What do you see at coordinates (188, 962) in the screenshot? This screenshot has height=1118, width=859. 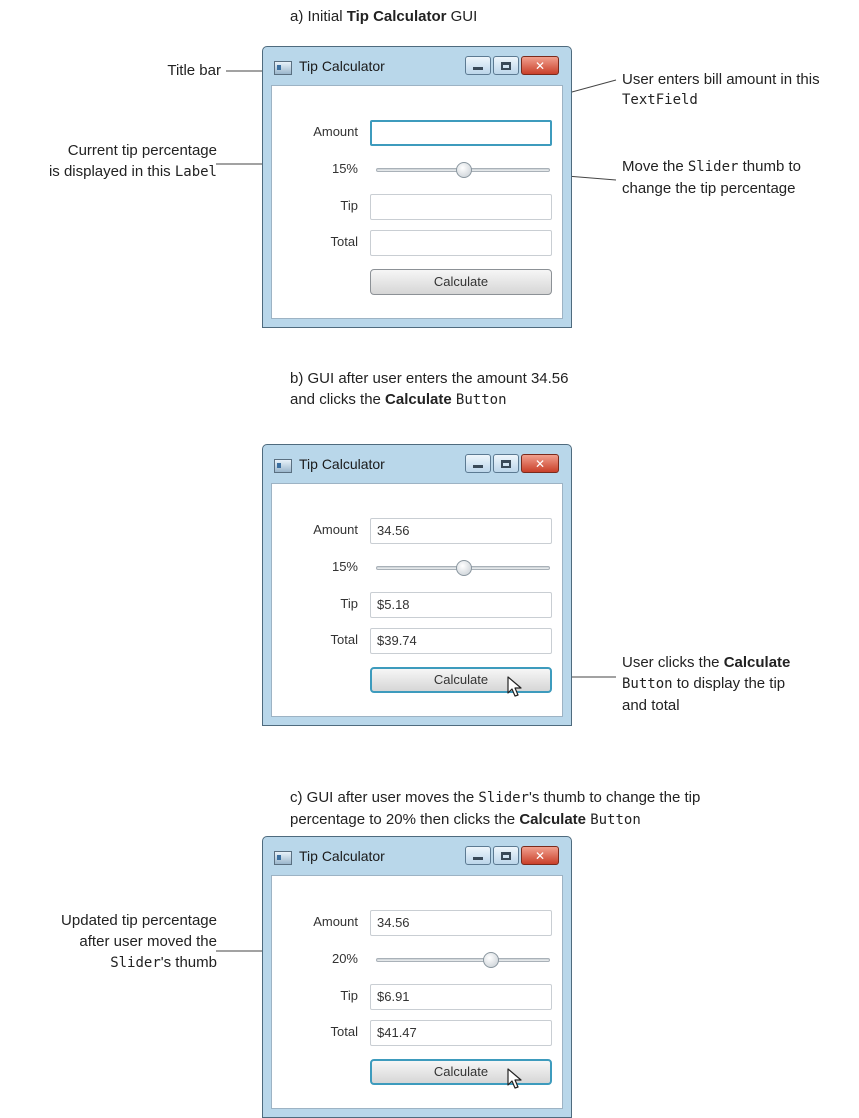 I see `annotation-updated-line3-suffix: 's thumb` at bounding box center [188, 962].